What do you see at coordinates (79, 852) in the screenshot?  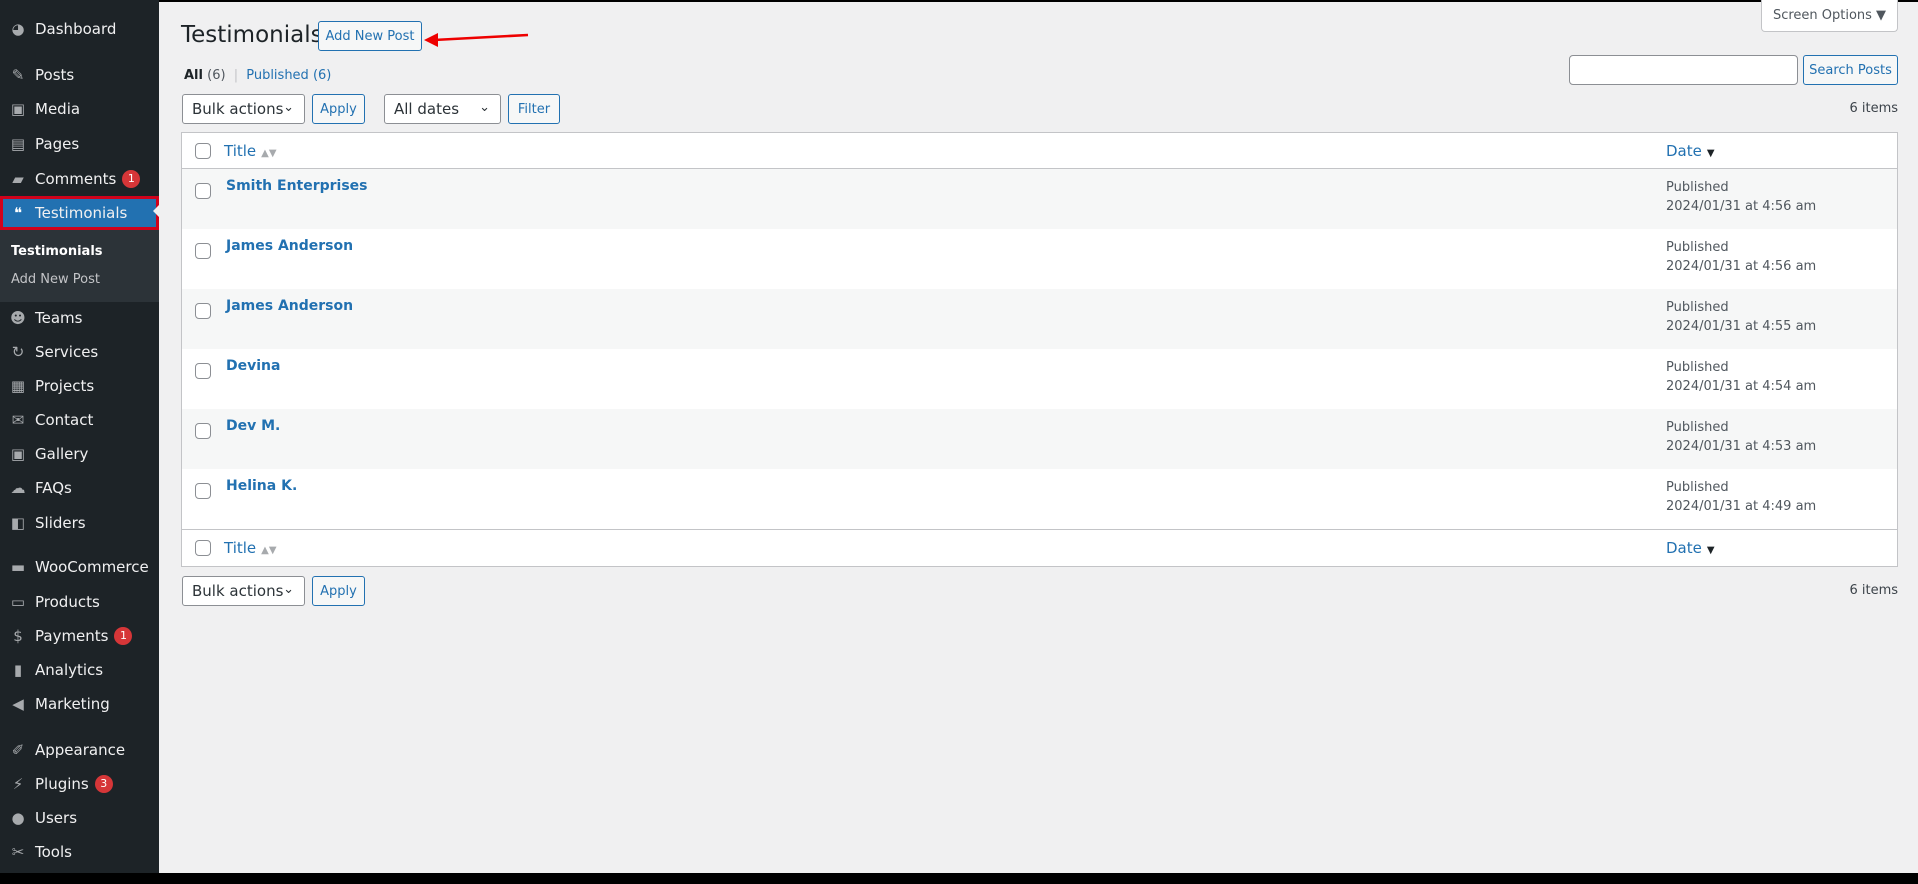 I see `sidebar-item-tools: ✂ Tools` at bounding box center [79, 852].